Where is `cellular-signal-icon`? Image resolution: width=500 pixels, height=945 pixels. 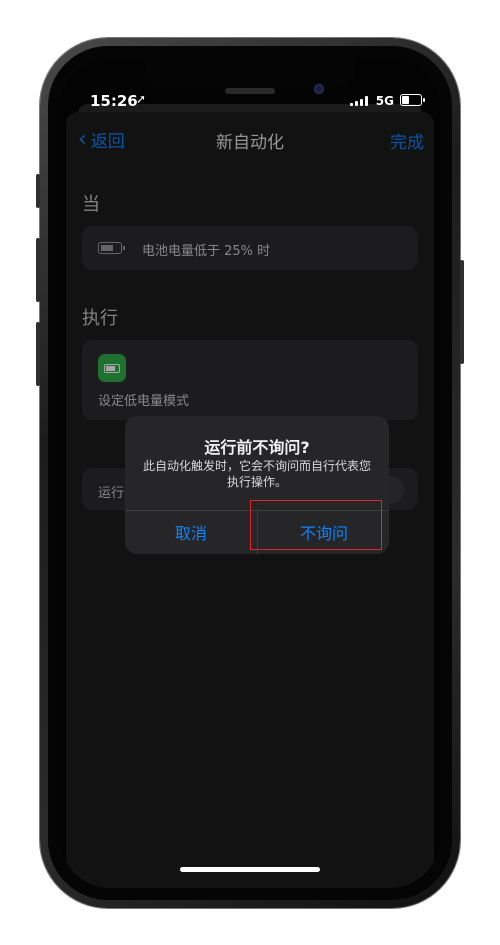
cellular-signal-icon is located at coordinates (359, 101).